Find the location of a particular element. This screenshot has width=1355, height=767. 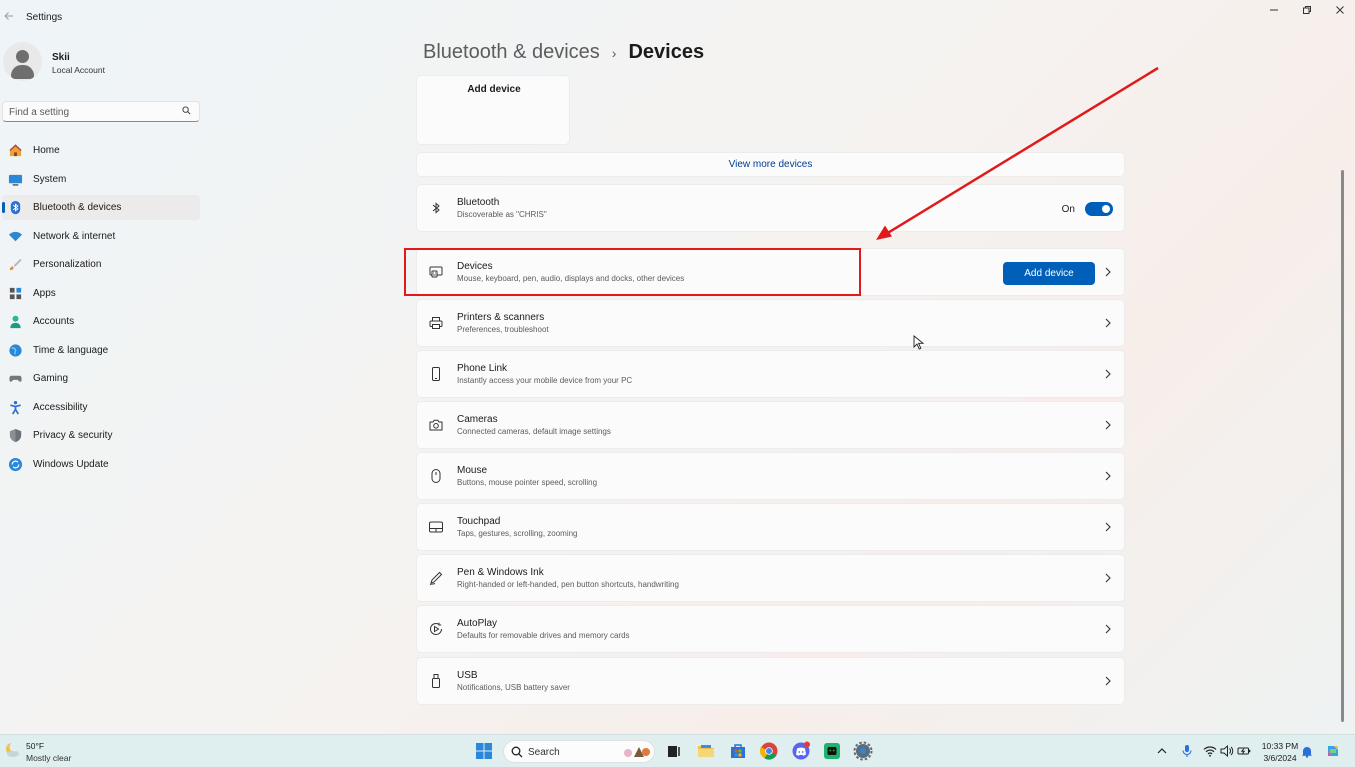

start-icon is located at coordinates (484, 751).